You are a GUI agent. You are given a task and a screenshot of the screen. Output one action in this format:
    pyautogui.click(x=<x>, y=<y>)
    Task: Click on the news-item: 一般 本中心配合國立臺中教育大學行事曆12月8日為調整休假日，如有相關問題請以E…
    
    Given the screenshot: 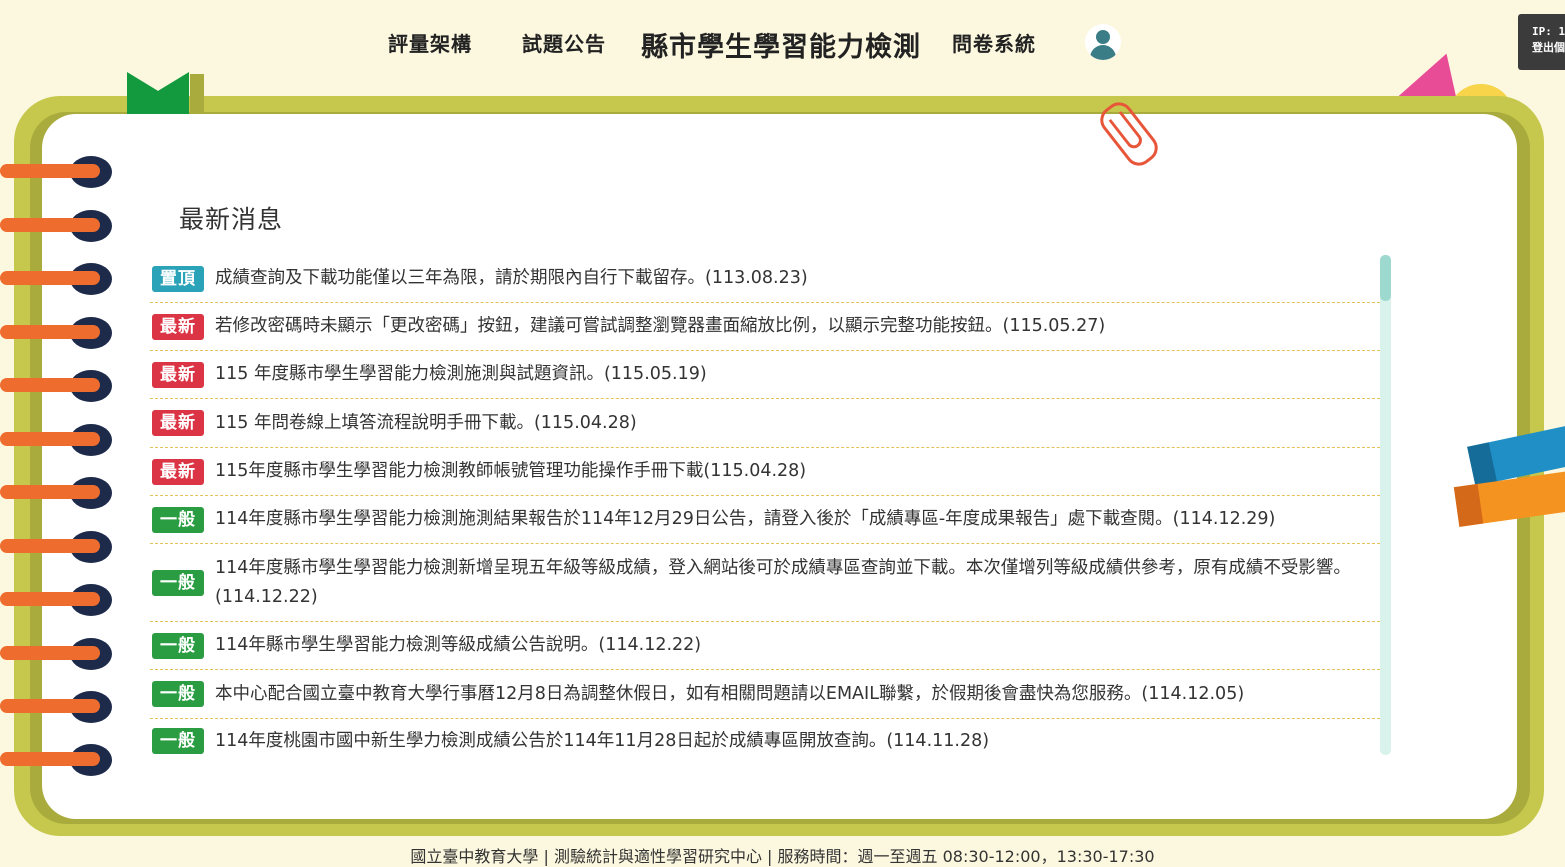 What is the action you would take?
    pyautogui.click(x=765, y=694)
    